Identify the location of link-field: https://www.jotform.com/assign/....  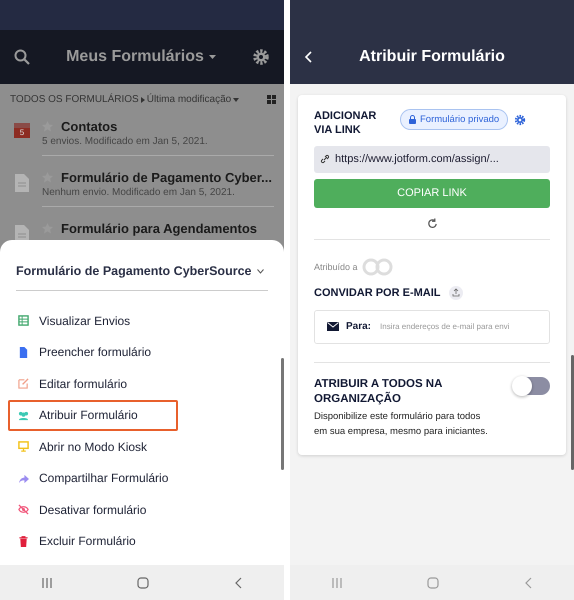
(432, 159).